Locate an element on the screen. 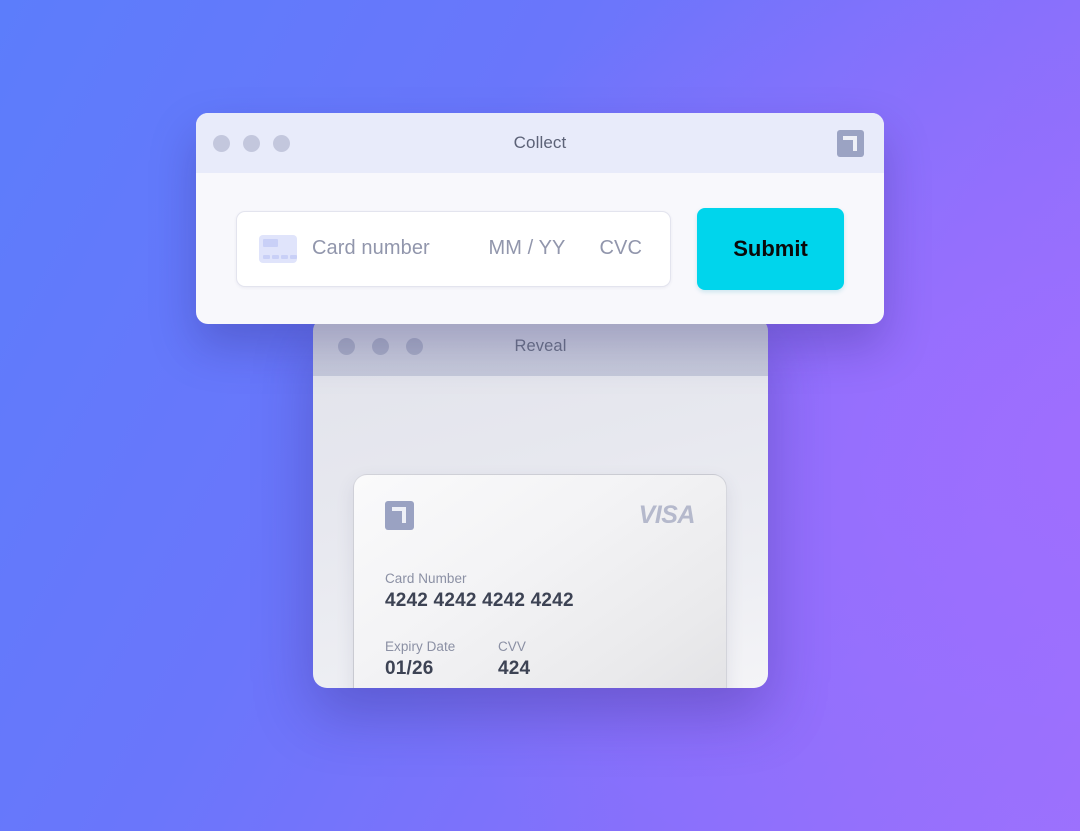  card-number-label: Card Number is located at coordinates (426, 578).